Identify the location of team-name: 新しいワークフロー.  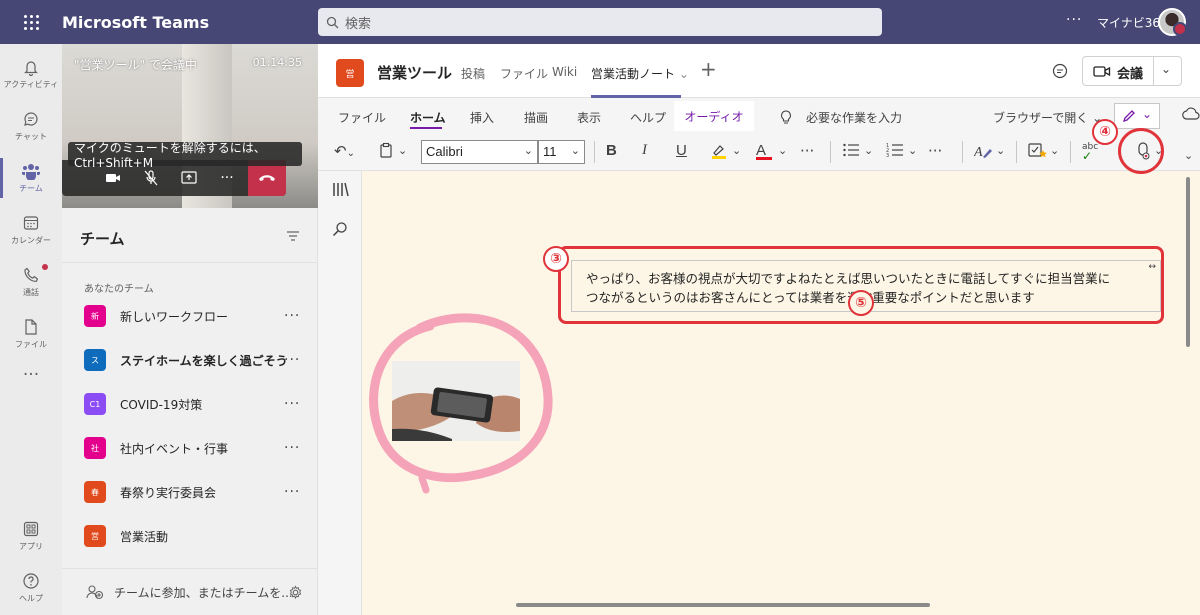
(174, 316).